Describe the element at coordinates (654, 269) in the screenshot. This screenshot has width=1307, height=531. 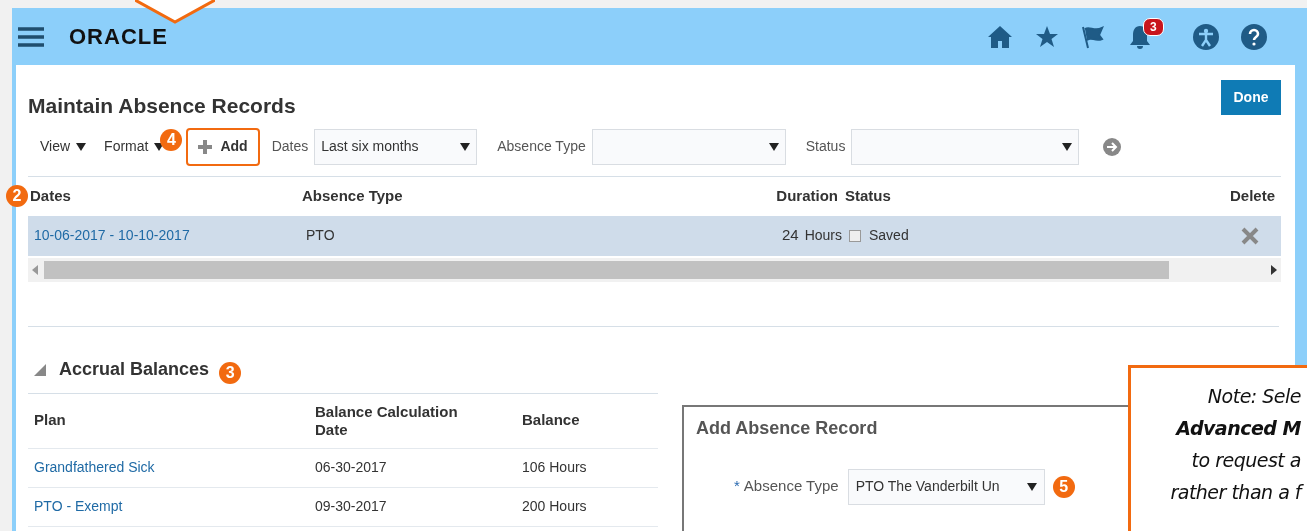
I see `horizontal-scrollbar` at that location.